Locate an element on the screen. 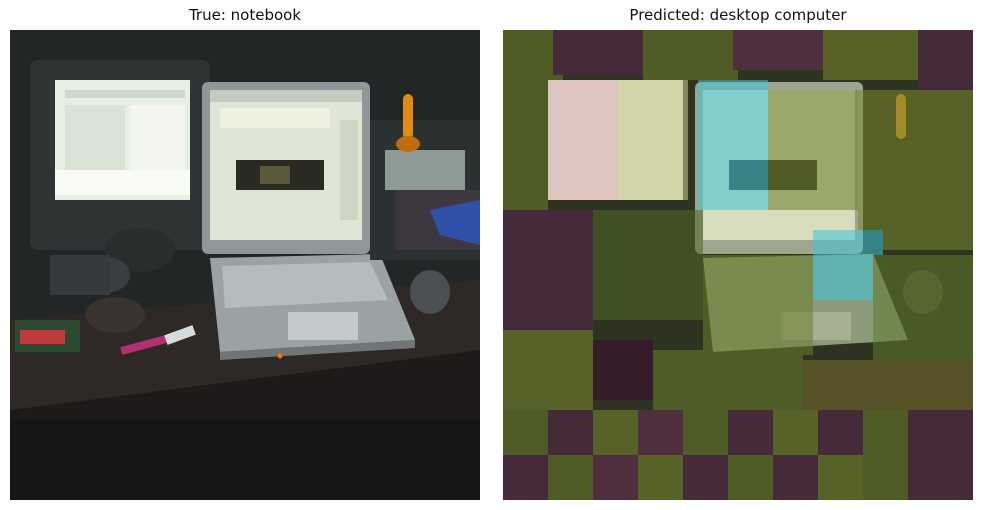 This screenshot has height=510, width=982. right-title: Predicted: desktop computer is located at coordinates (738, 15).